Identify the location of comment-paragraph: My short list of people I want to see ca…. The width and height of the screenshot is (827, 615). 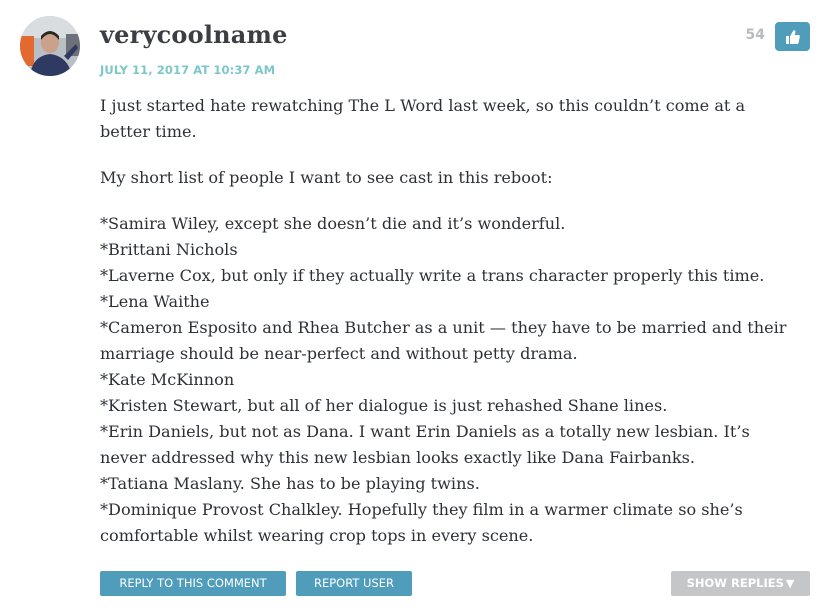
(450, 178).